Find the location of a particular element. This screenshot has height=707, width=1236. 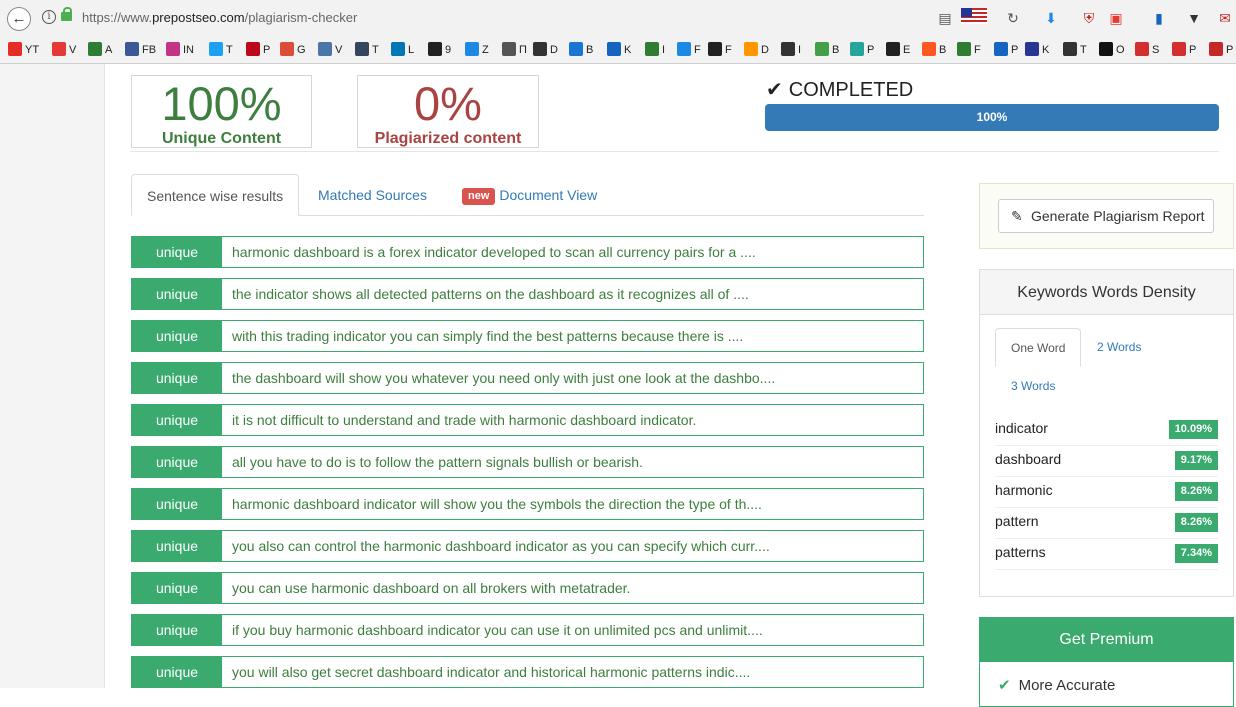

status-heading: ✔ COMPLETED is located at coordinates (842, 89).